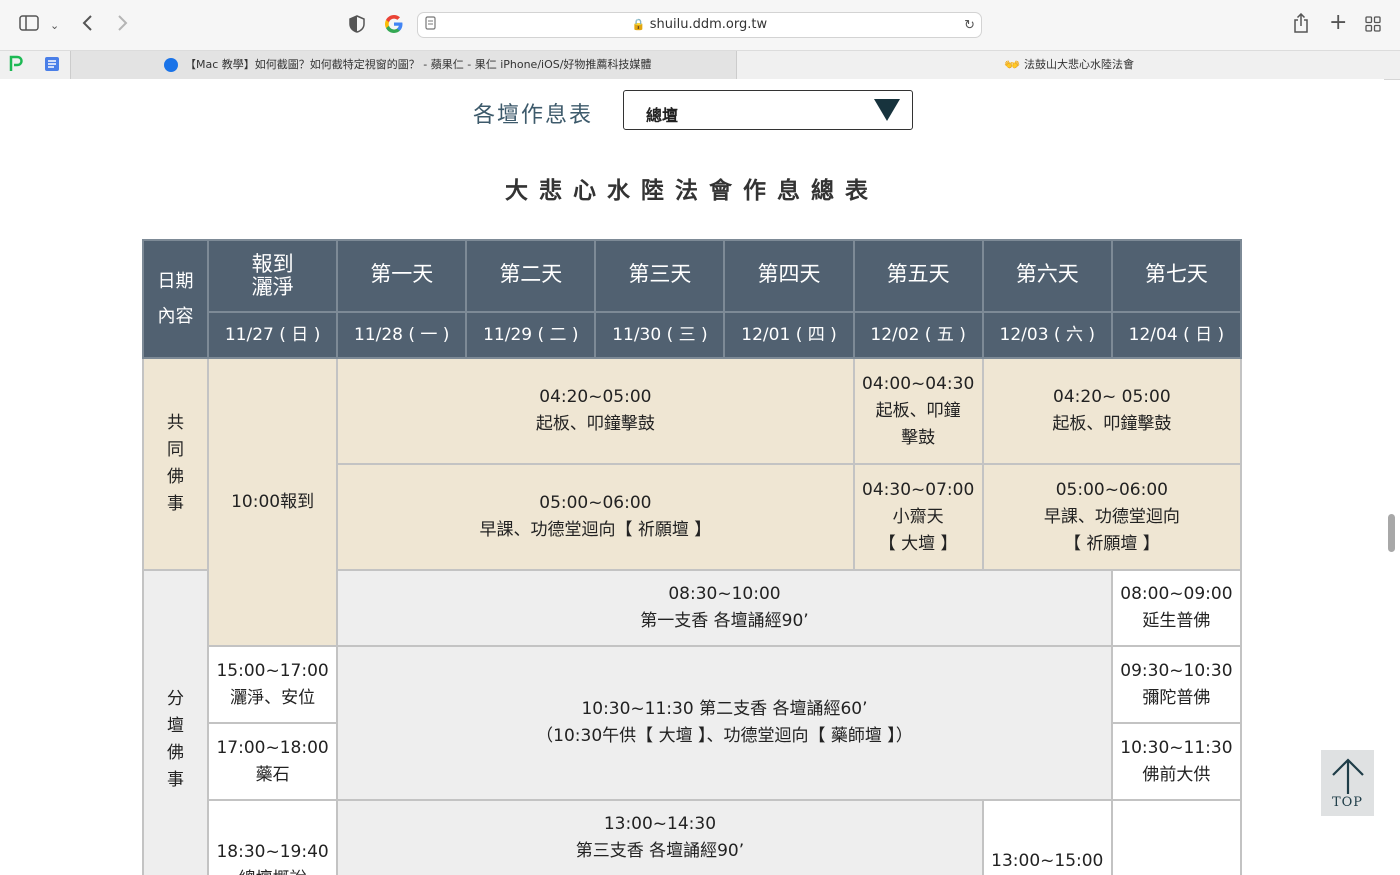 This screenshot has height=875, width=1400. What do you see at coordinates (1176, 608) in the screenshot?
I see `schedule-cell: 08:00~09:00 延生普佛` at bounding box center [1176, 608].